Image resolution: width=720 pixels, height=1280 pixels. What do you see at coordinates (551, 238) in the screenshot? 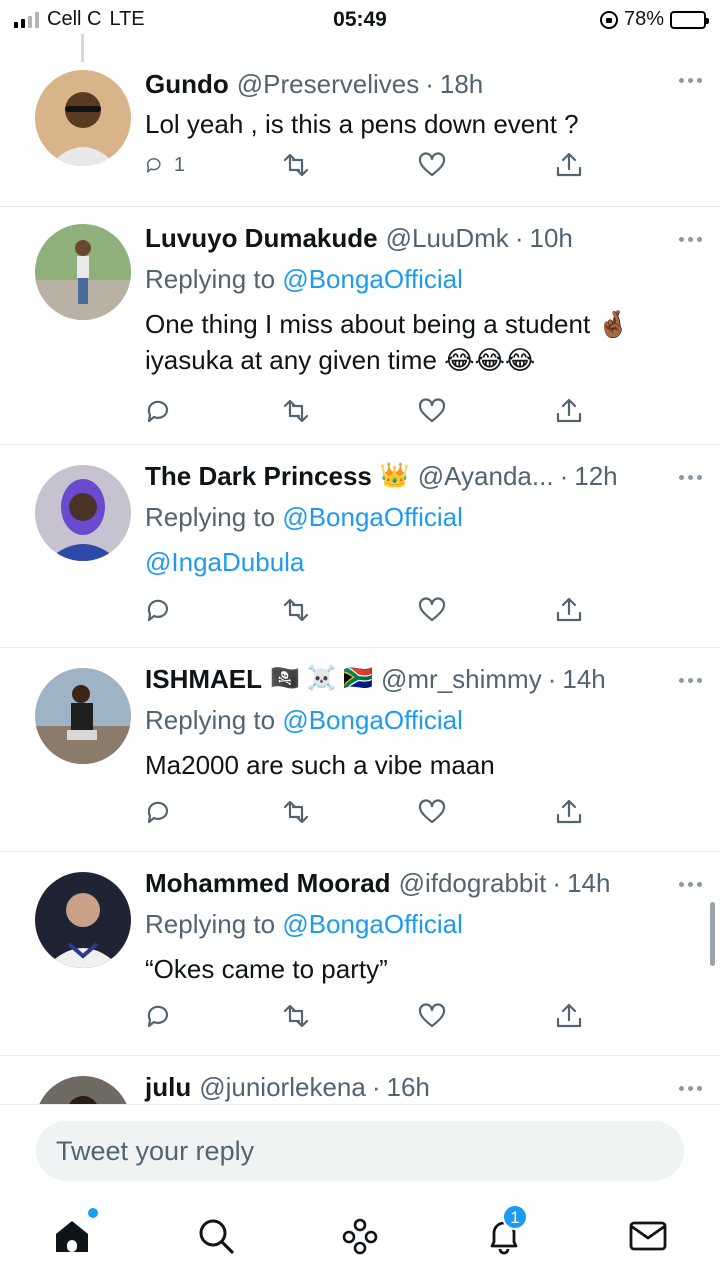
I see `timestamp: 10h` at bounding box center [551, 238].